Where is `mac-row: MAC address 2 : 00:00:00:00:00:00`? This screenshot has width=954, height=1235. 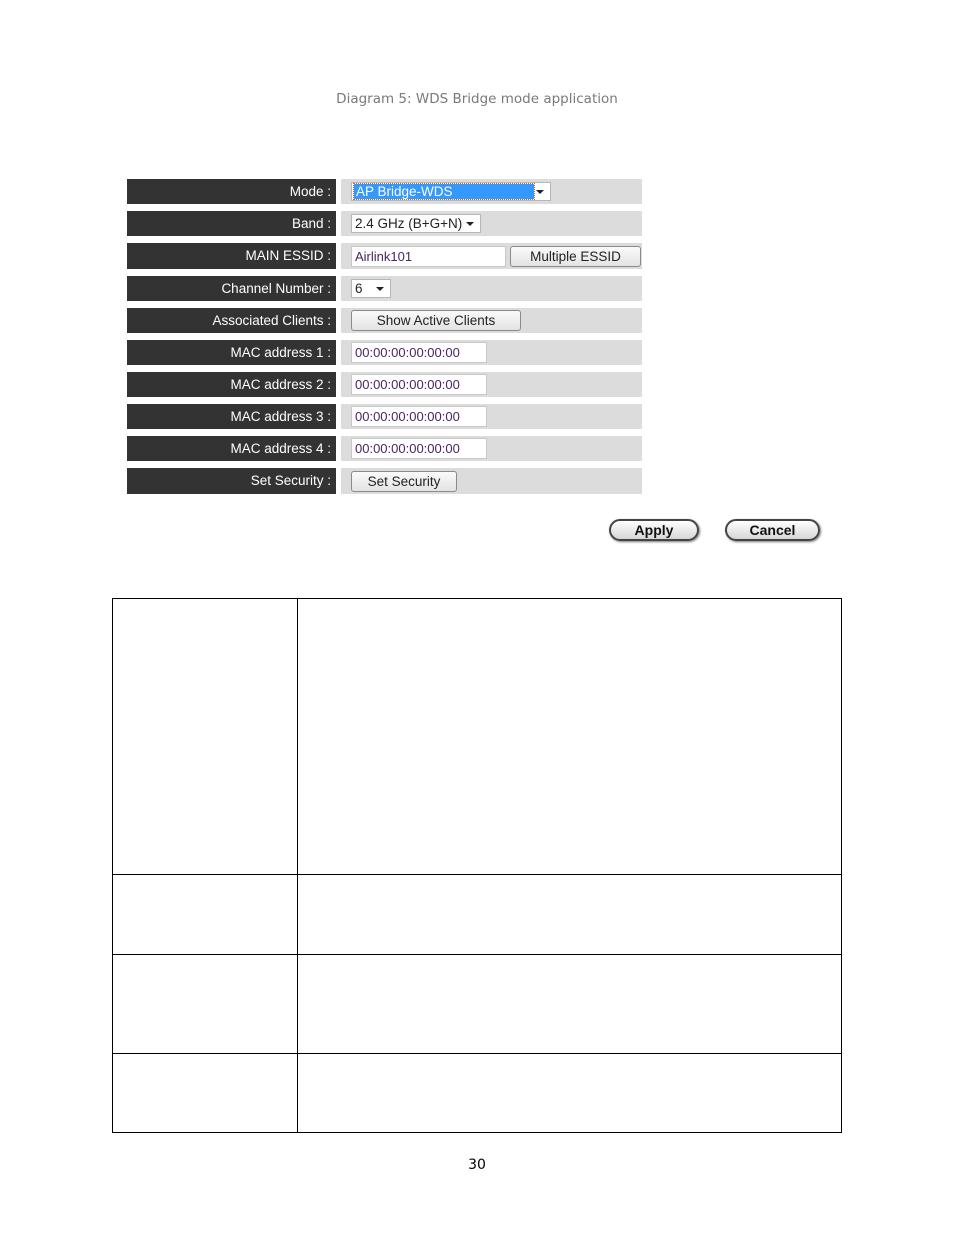 mac-row: MAC address 2 : 00:00:00:00:00:00 is located at coordinates (384, 384).